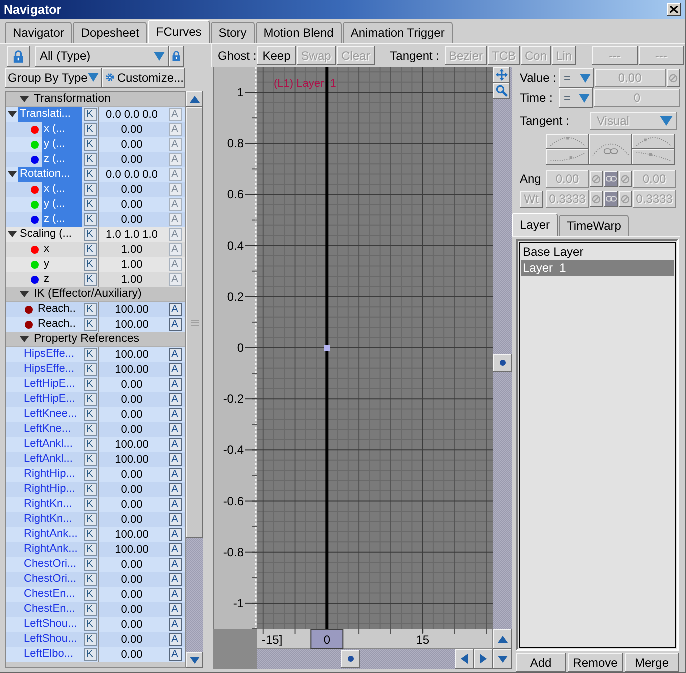 This screenshot has height=673, width=686. Describe the element at coordinates (102, 56) in the screenshot. I see `type-filter-dropdown: All (Type)` at that location.